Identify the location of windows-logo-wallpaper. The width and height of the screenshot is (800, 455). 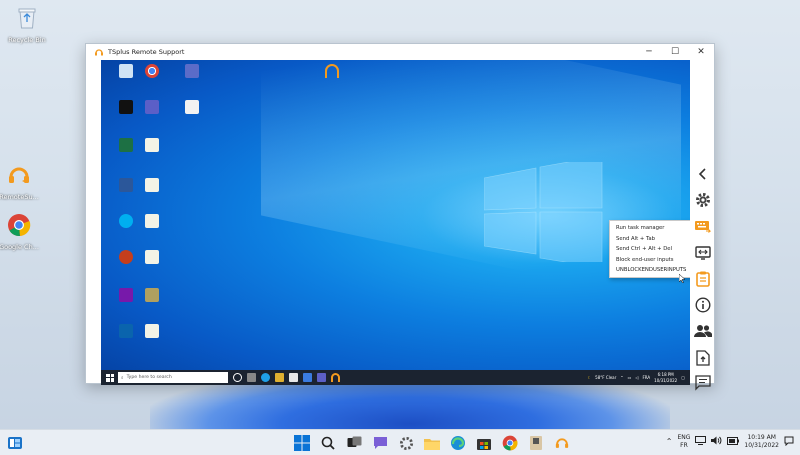
(543, 212).